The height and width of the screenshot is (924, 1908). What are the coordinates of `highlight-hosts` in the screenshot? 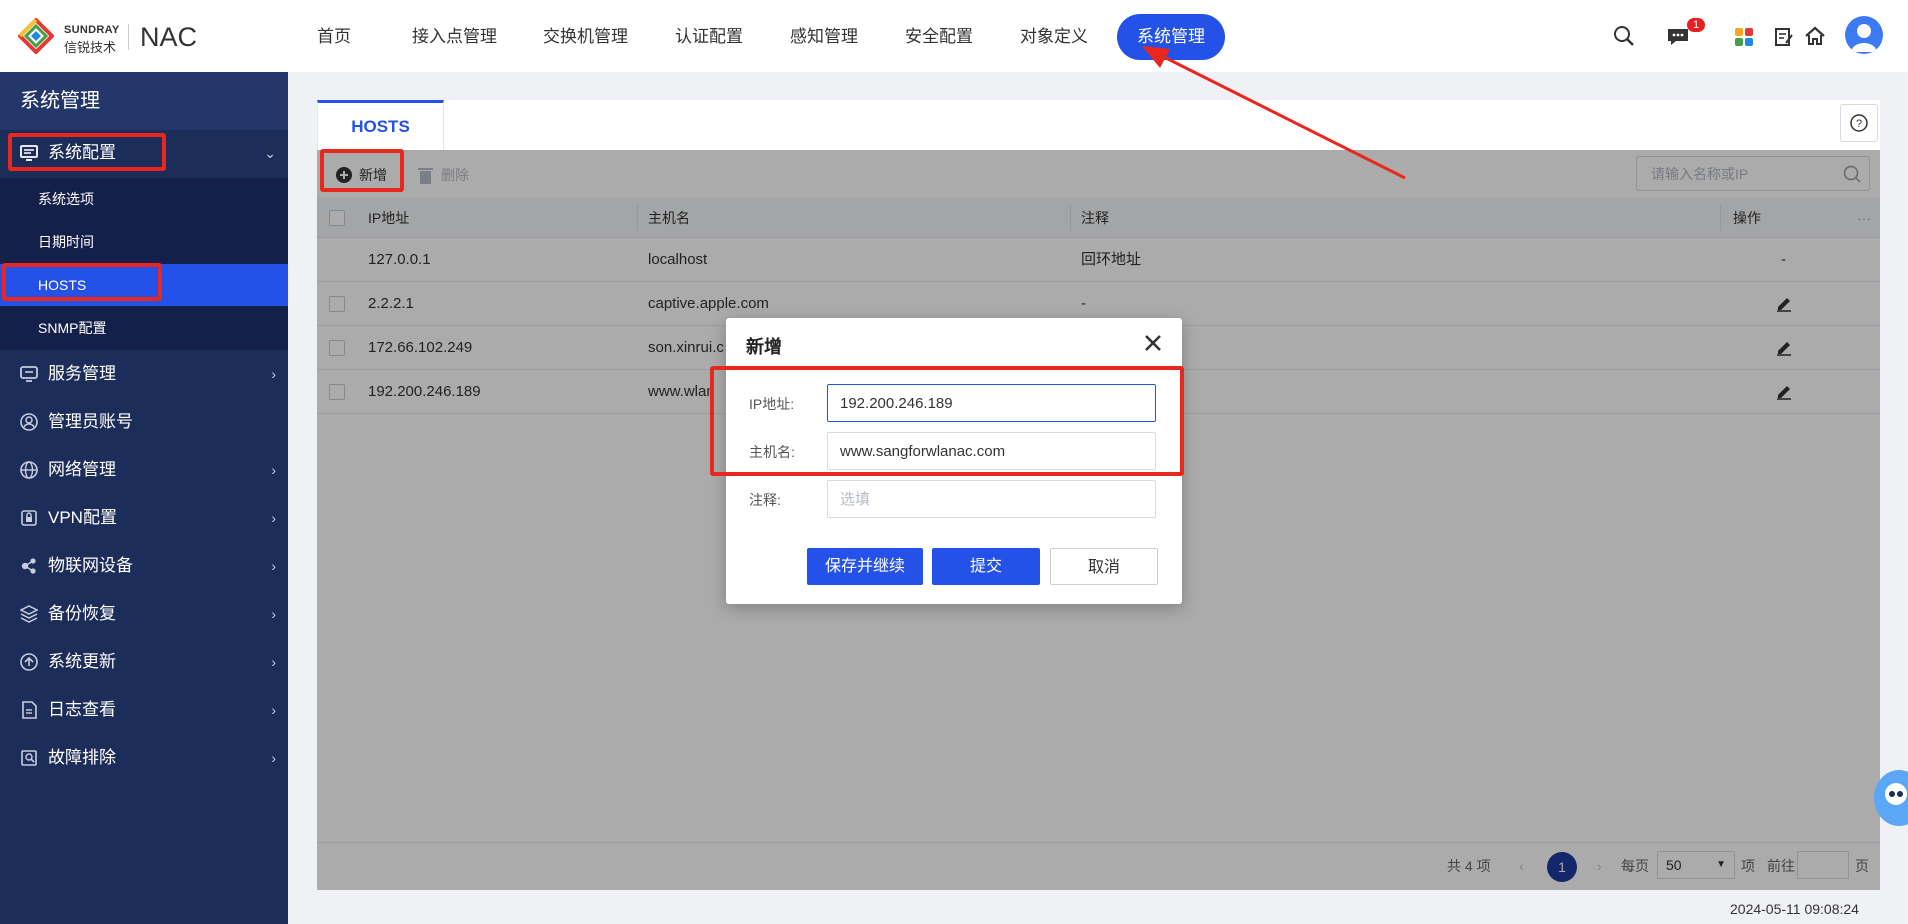 It's located at (82, 282).